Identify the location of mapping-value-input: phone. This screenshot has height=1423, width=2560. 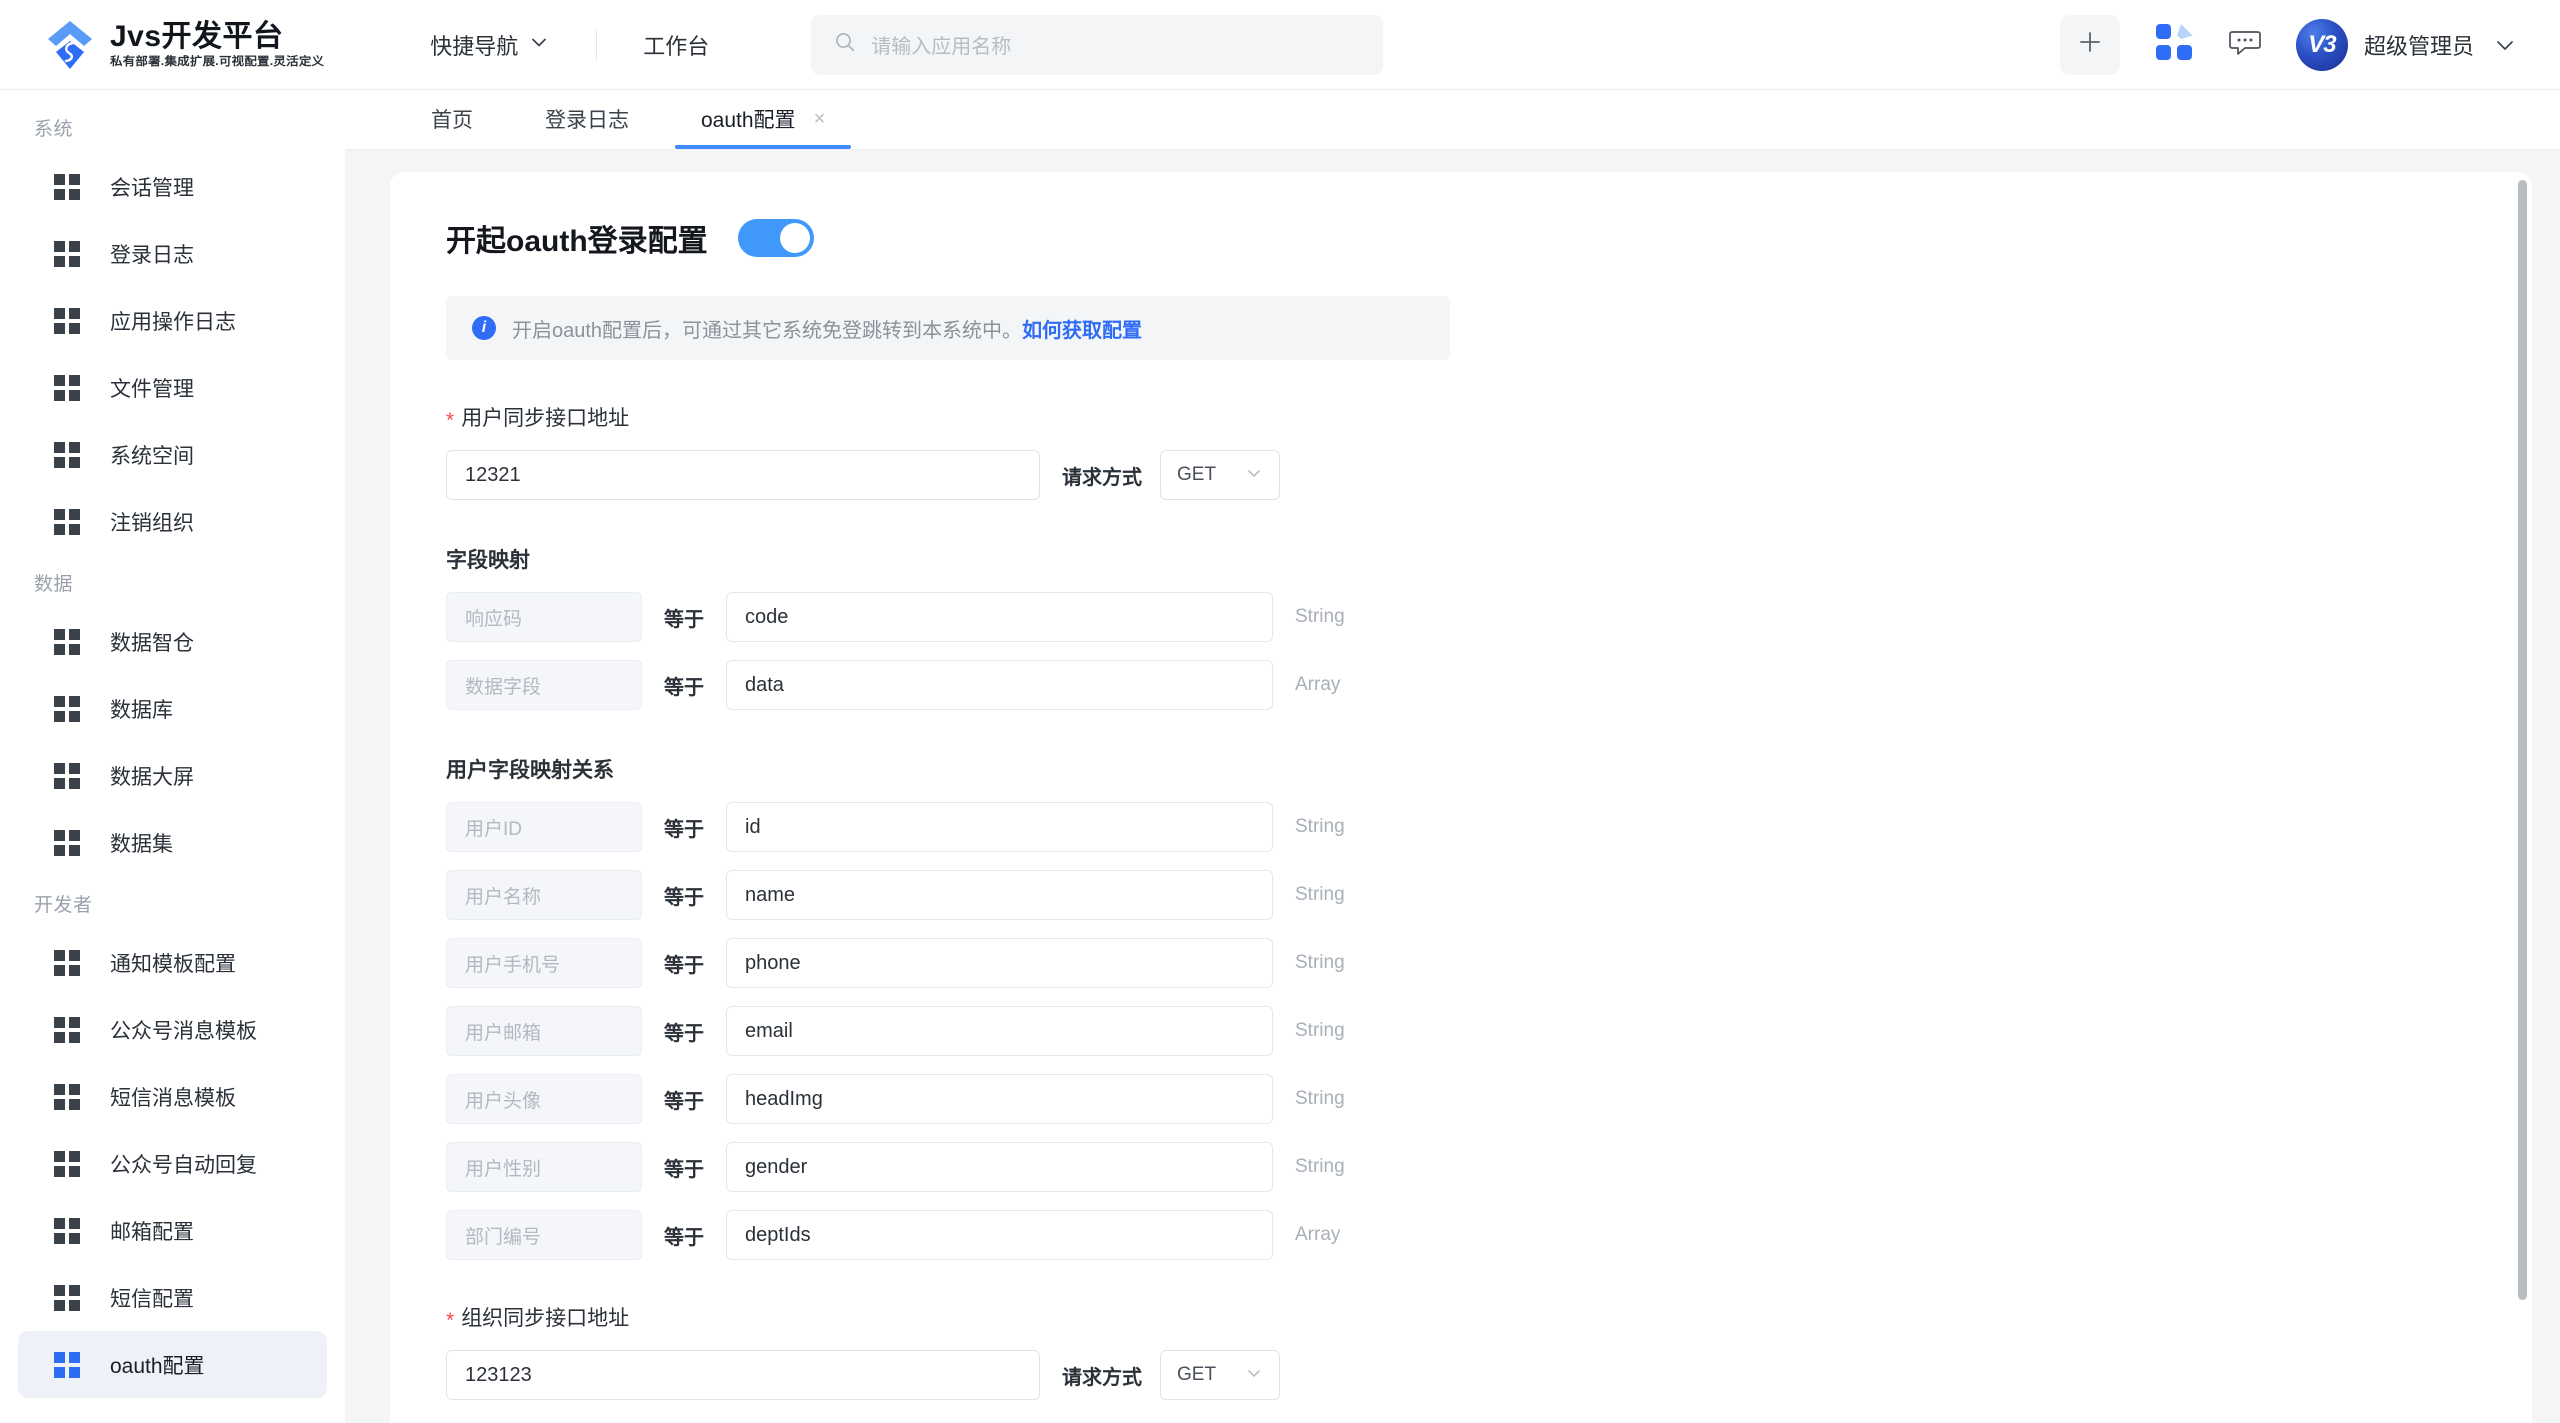
(999, 963).